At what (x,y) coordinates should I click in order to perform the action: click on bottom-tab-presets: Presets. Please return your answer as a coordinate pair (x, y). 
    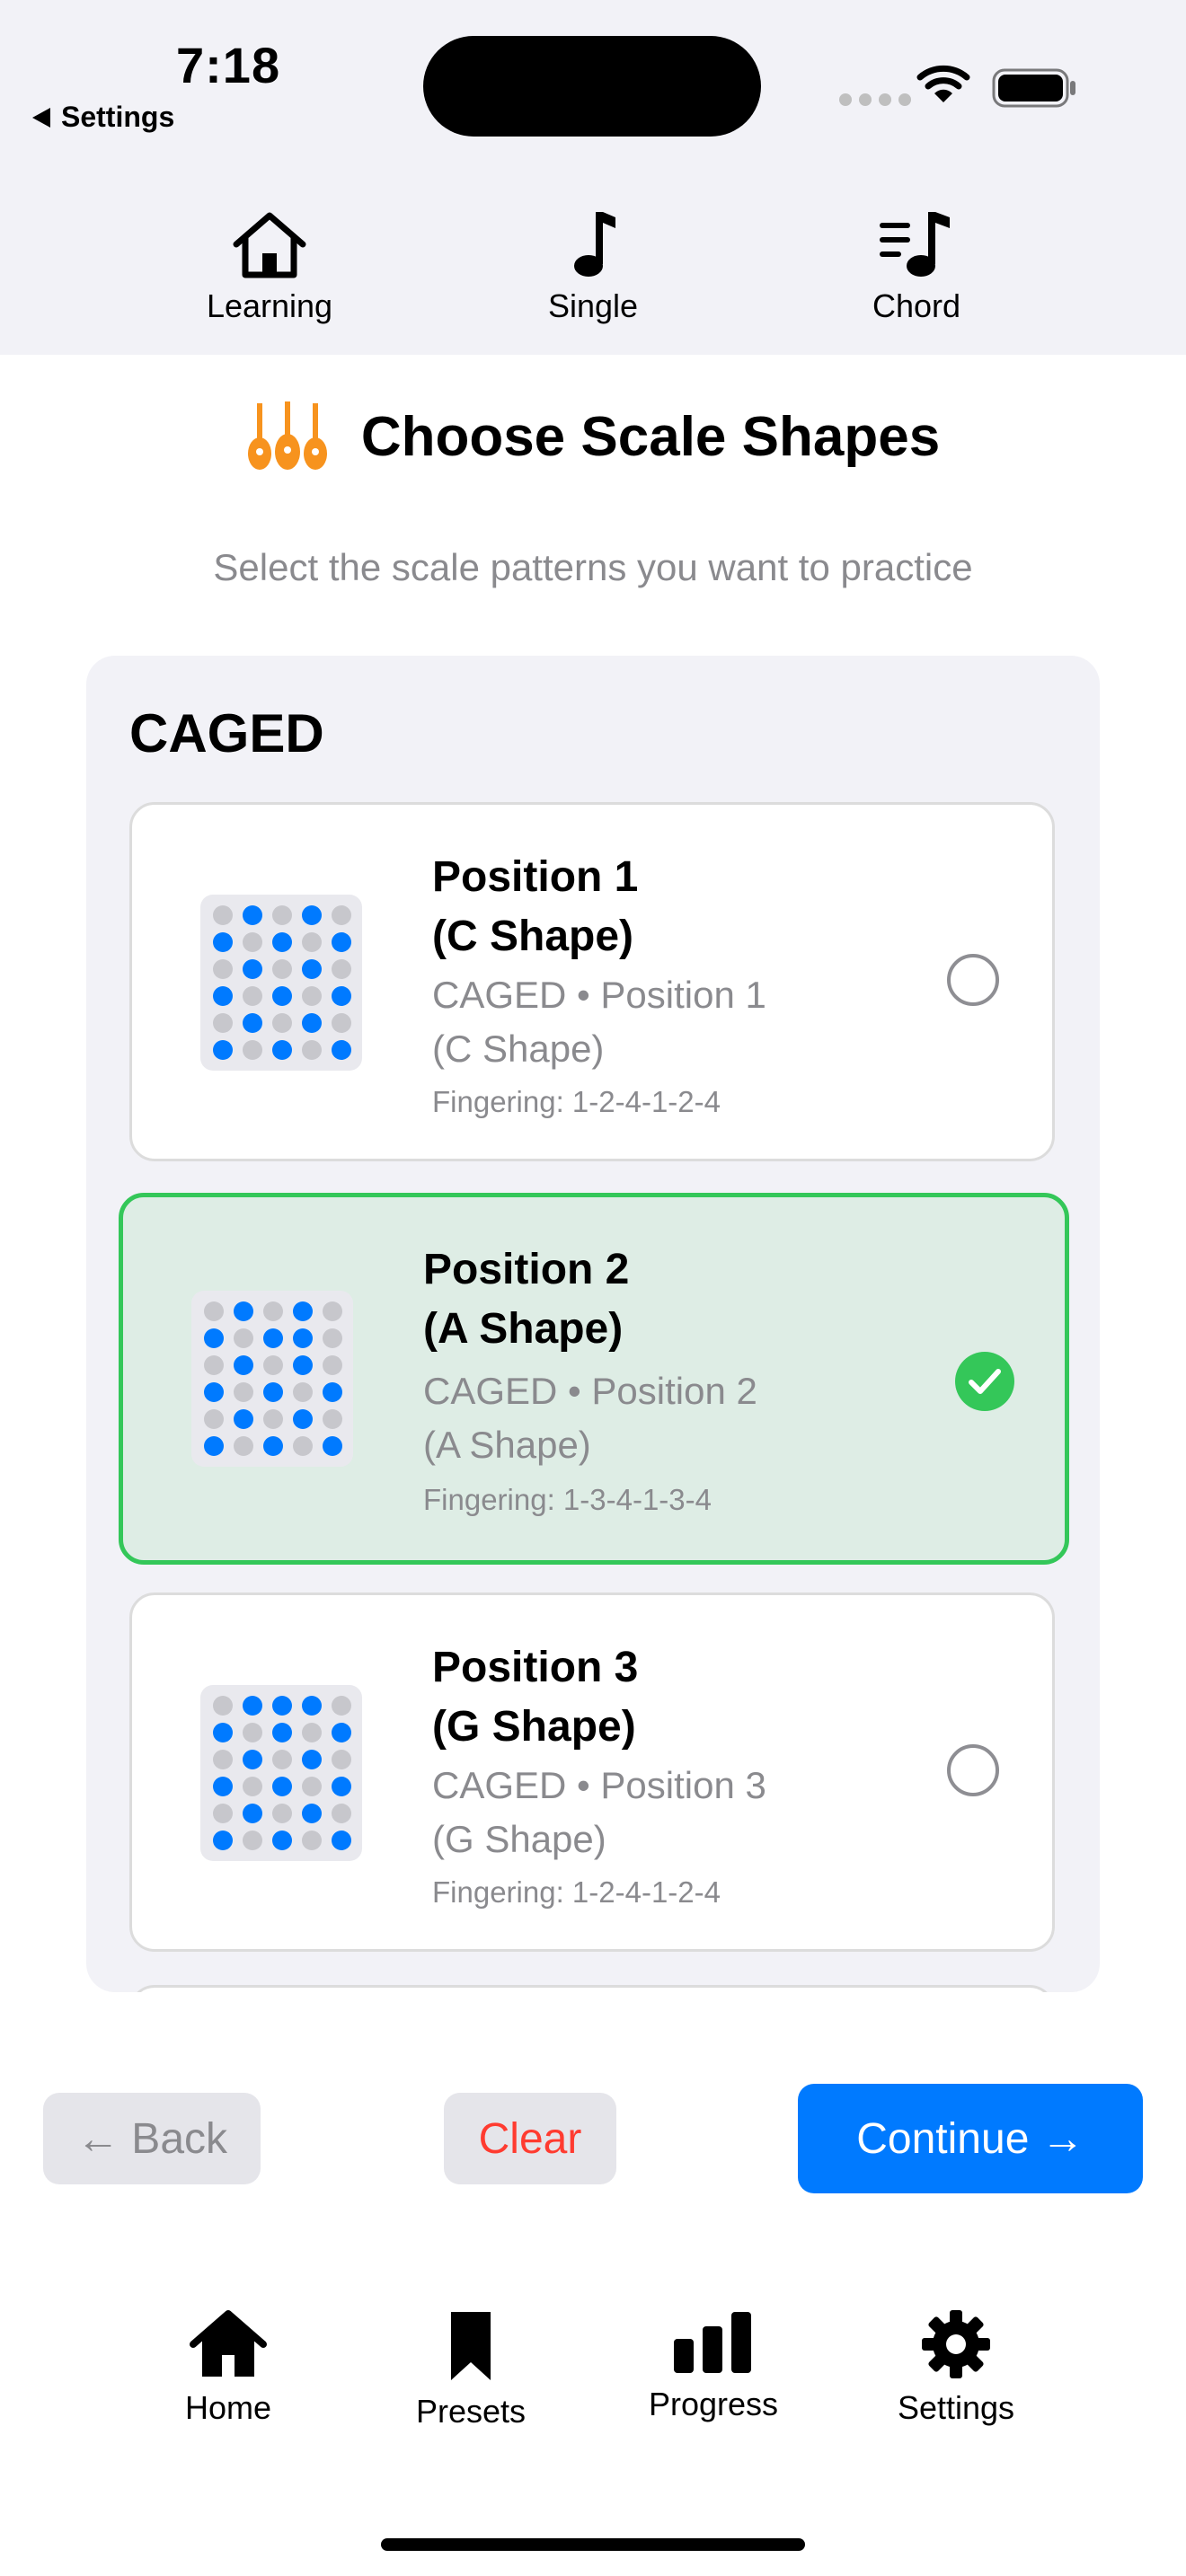
    Looking at the image, I should click on (471, 2369).